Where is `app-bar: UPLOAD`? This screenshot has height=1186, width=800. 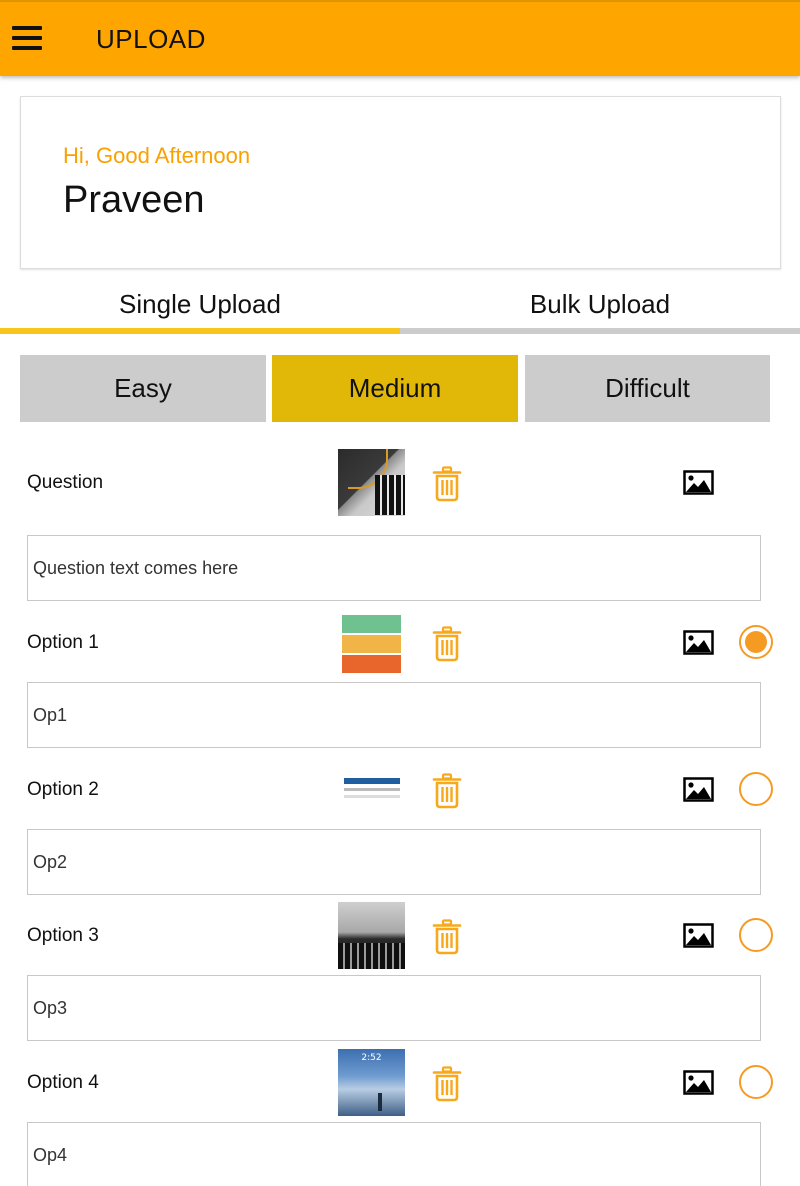
app-bar: UPLOAD is located at coordinates (400, 38).